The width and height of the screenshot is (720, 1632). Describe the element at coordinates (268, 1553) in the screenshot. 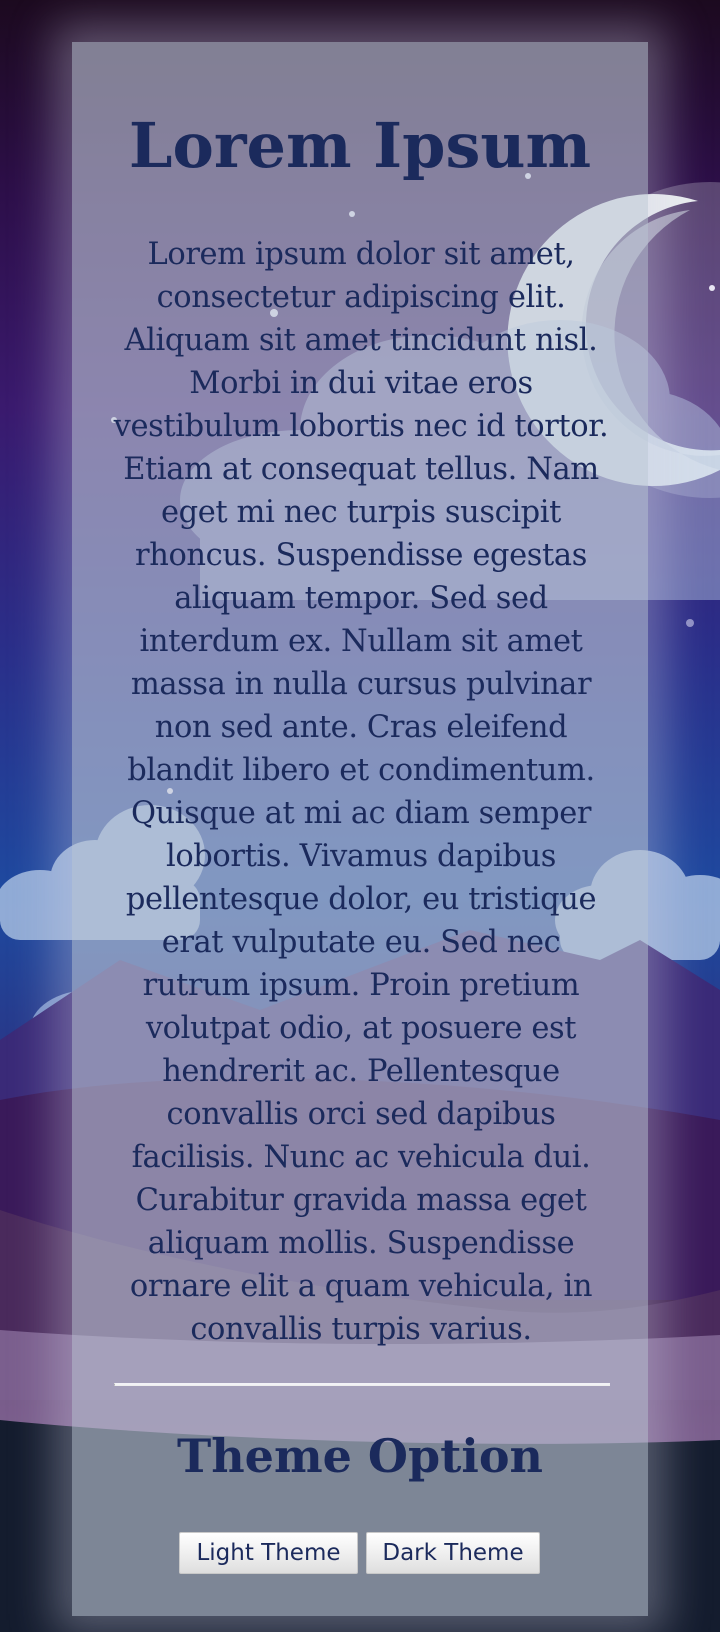

I see `light-theme-button: Light Theme` at that location.